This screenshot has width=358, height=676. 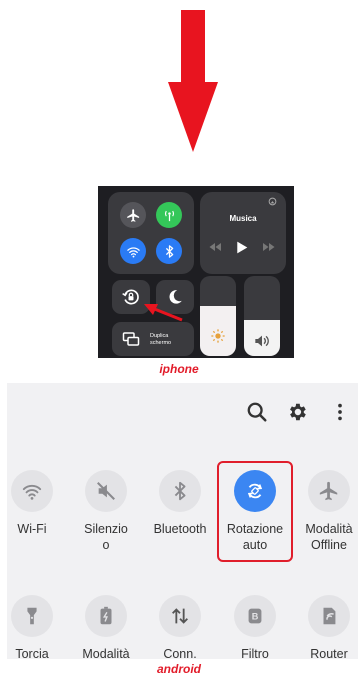 I want to click on tile-wifi: Wi-Fi, so click(x=39, y=503).